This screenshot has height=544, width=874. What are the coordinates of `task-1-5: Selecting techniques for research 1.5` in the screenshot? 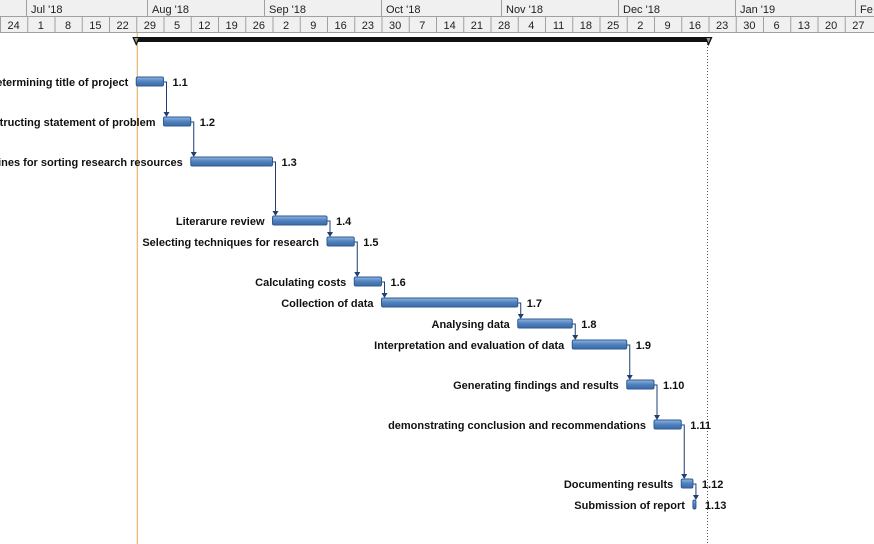 It's located at (260, 242).